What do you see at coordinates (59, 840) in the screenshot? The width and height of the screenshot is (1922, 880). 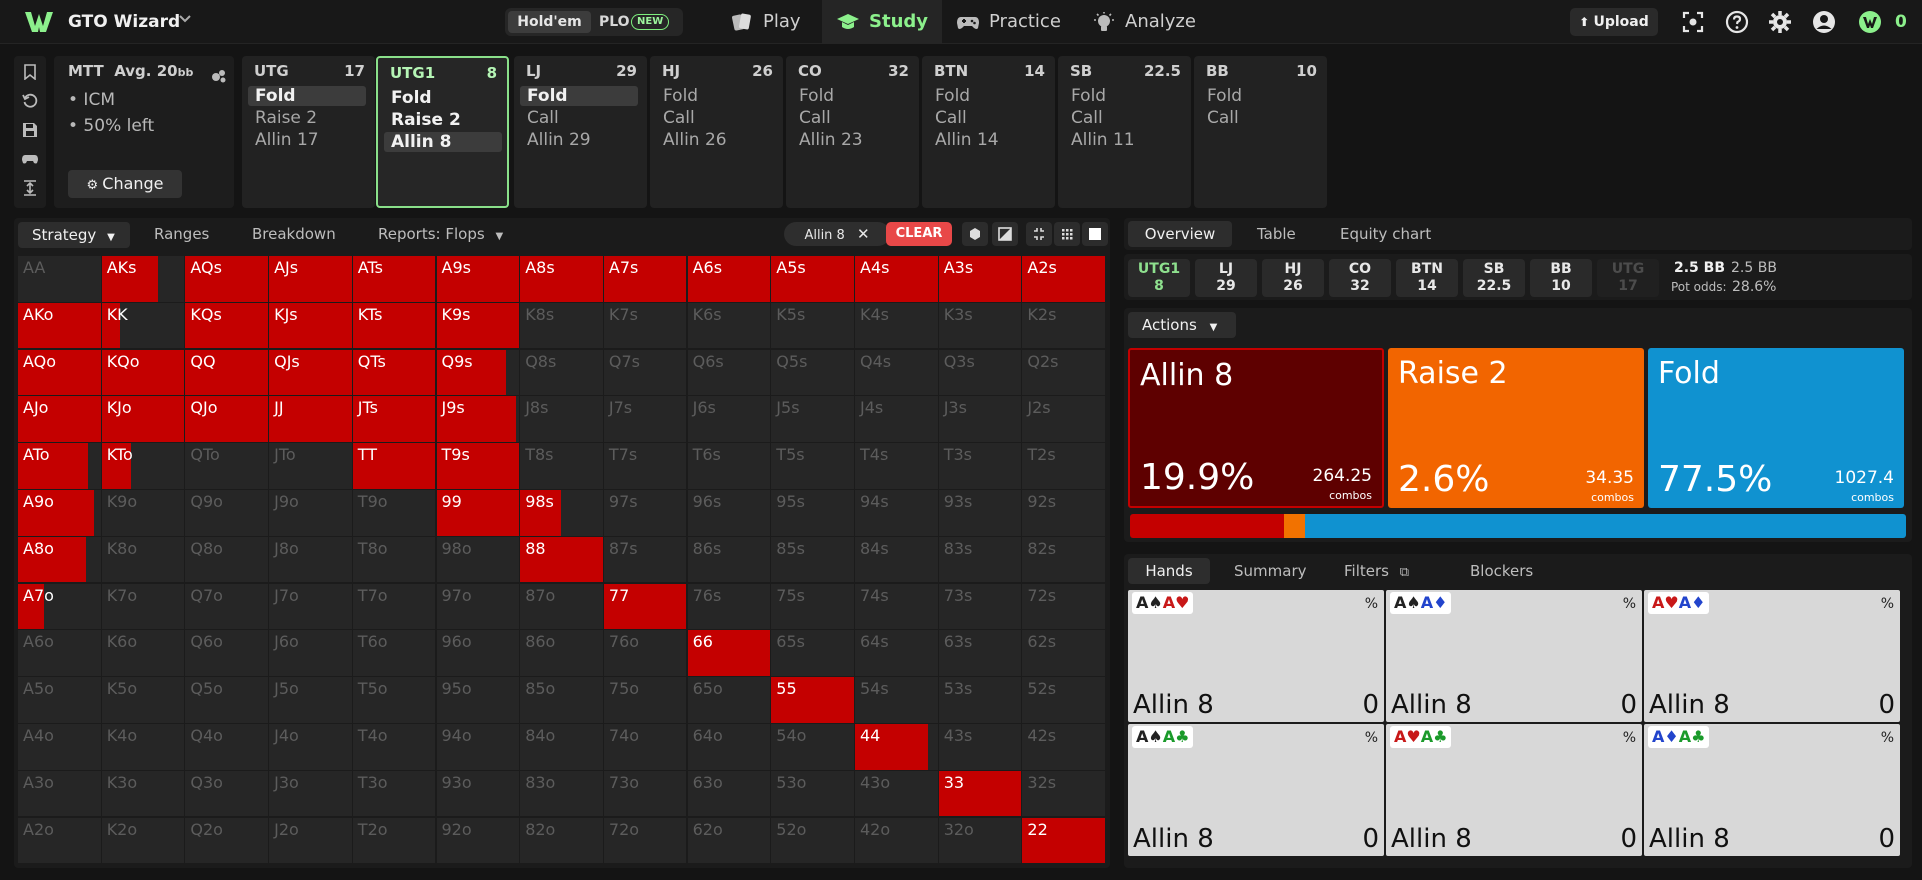 I see `hand-cell: A2o` at bounding box center [59, 840].